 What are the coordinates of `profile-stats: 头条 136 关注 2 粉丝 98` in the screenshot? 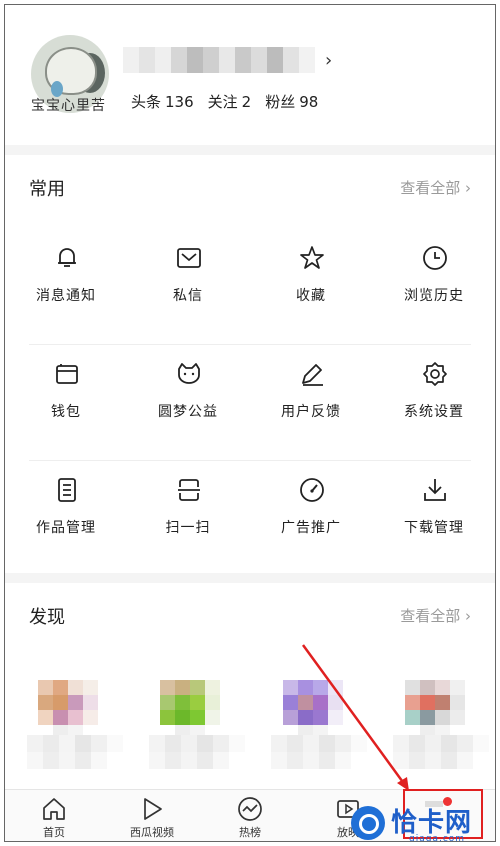 It's located at (231, 101).